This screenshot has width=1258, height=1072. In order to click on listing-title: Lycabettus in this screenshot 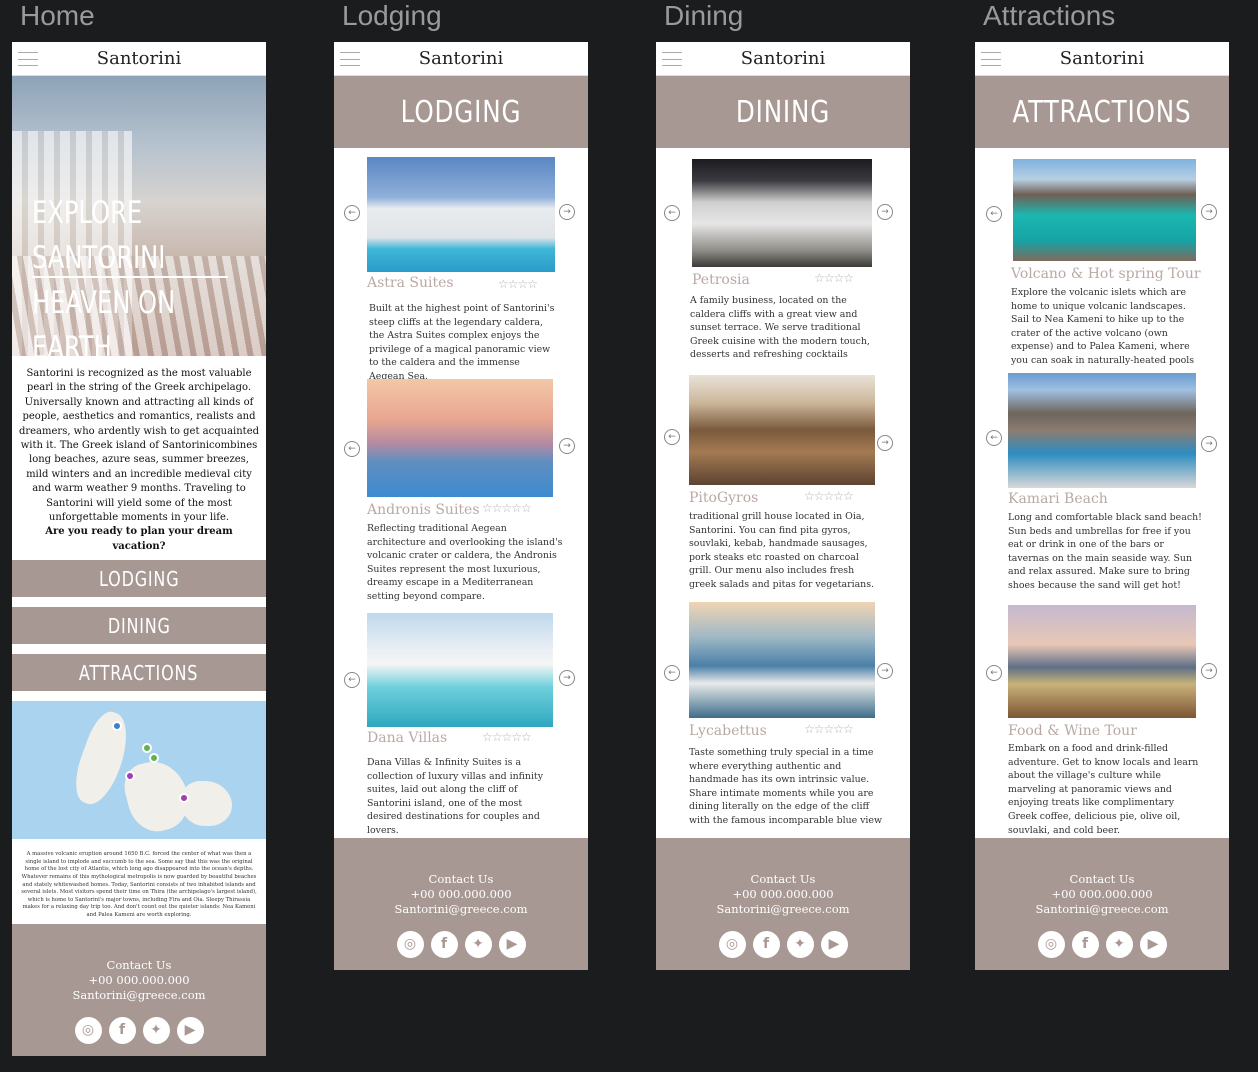, I will do `click(728, 731)`.